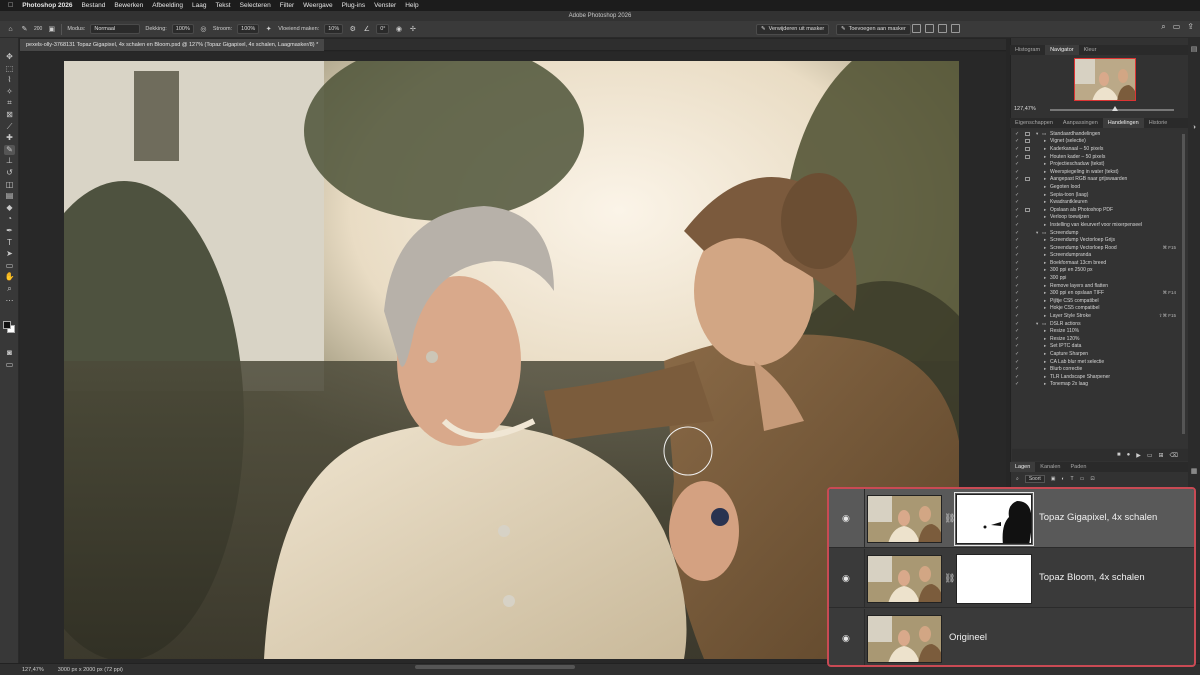  I want to click on marquee-tool-icon: ⬚, so click(9, 69).